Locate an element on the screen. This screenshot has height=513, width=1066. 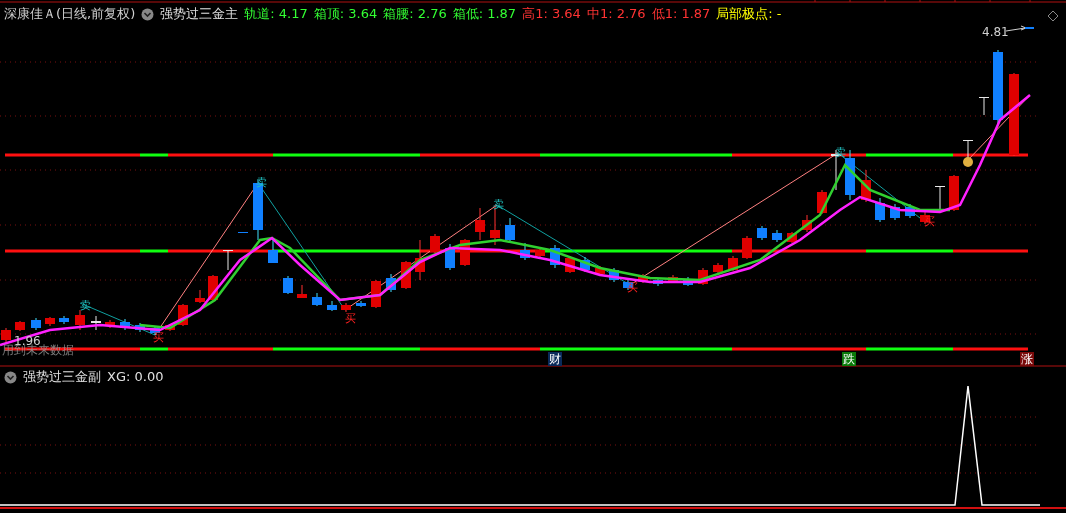
indicator-name: 强势过三金主 is located at coordinates (199, 14).